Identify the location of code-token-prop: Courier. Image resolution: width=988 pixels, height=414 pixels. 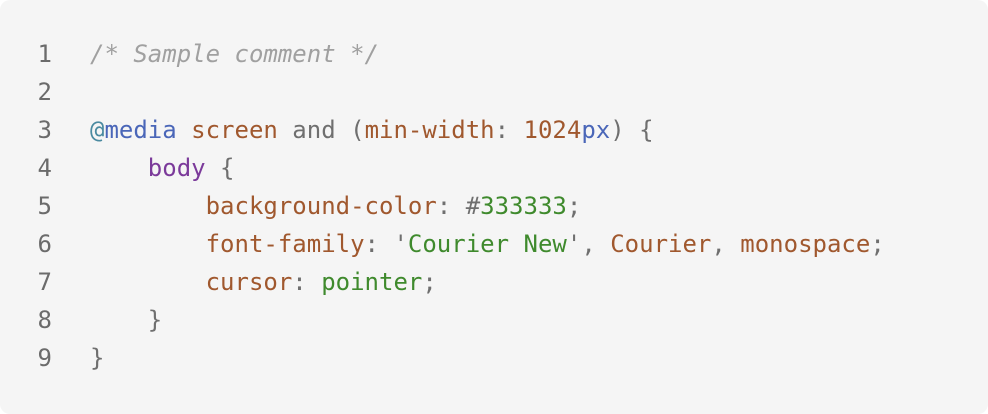
(661, 244).